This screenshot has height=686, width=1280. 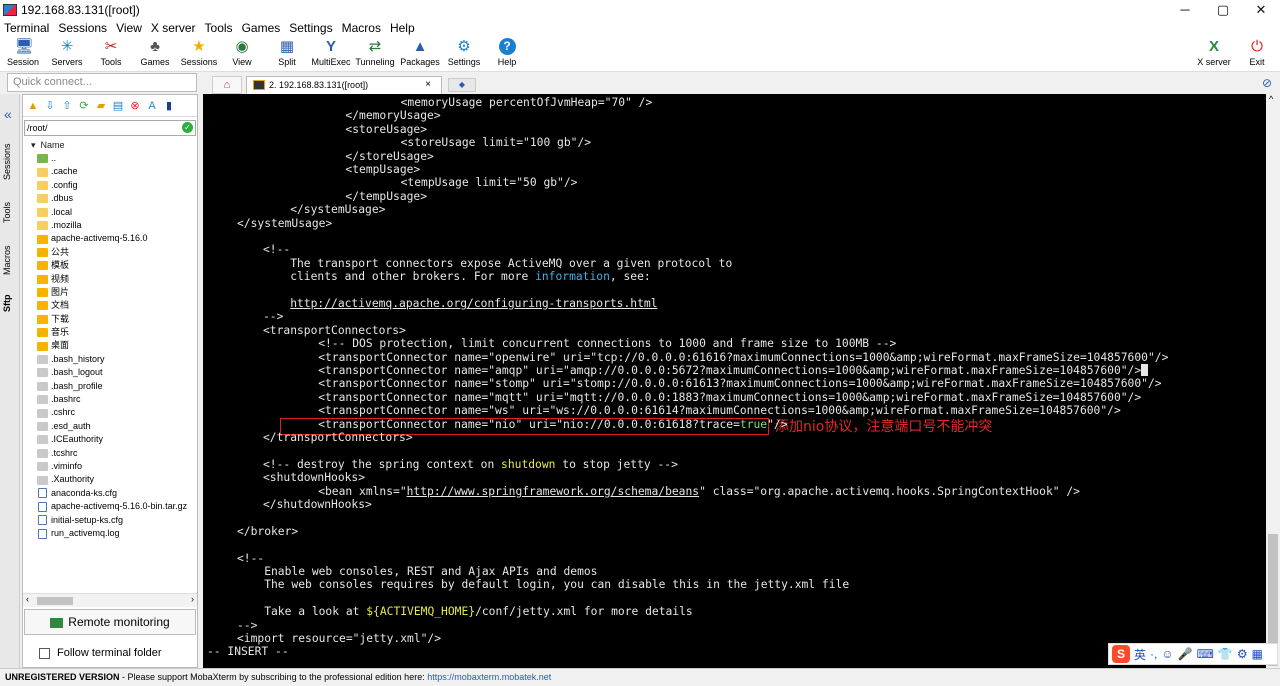 What do you see at coordinates (1225, 654) in the screenshot?
I see `skin-icon: 👕` at bounding box center [1225, 654].